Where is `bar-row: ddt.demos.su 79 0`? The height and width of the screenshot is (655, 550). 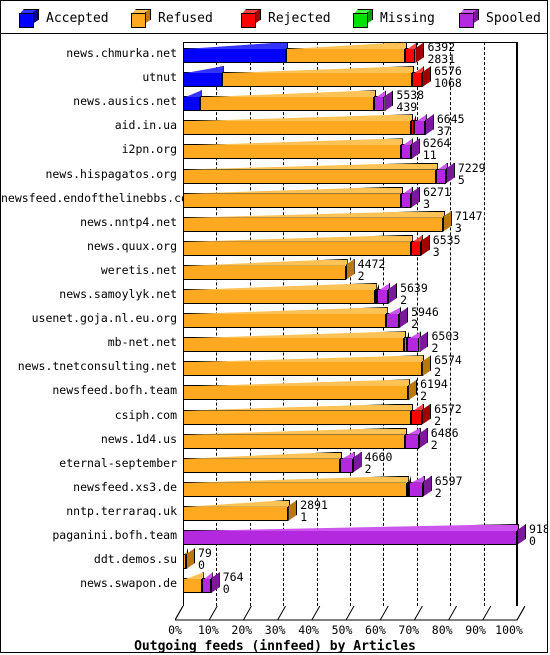 bar-row: ddt.demos.su 79 0 is located at coordinates (274, 560).